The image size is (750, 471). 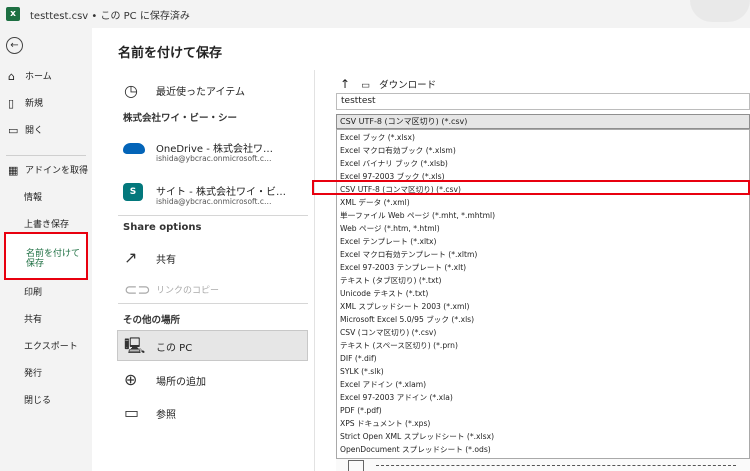 I want to click on filetype-option: 単一ファイル Web ページ (*.mht, *.mhtml), so click(x=417, y=215).